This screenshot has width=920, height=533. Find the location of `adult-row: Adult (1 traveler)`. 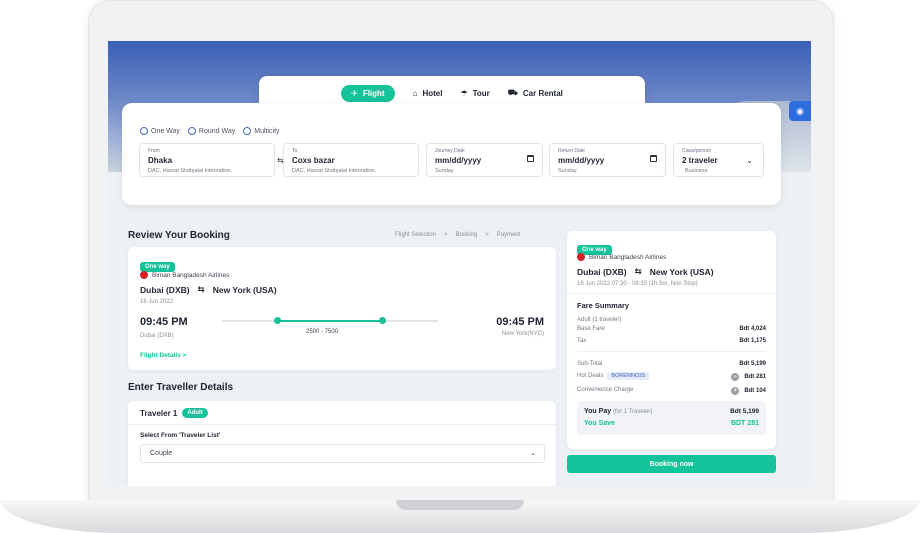

adult-row: Adult (1 traveler) is located at coordinates (671, 320).